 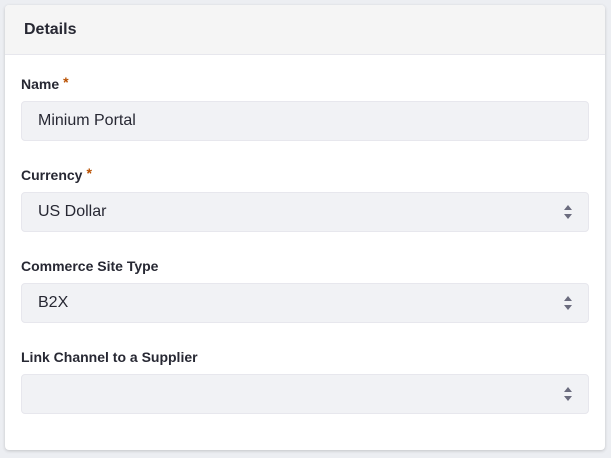 I want to click on name-input: Minium Portal, so click(x=305, y=121).